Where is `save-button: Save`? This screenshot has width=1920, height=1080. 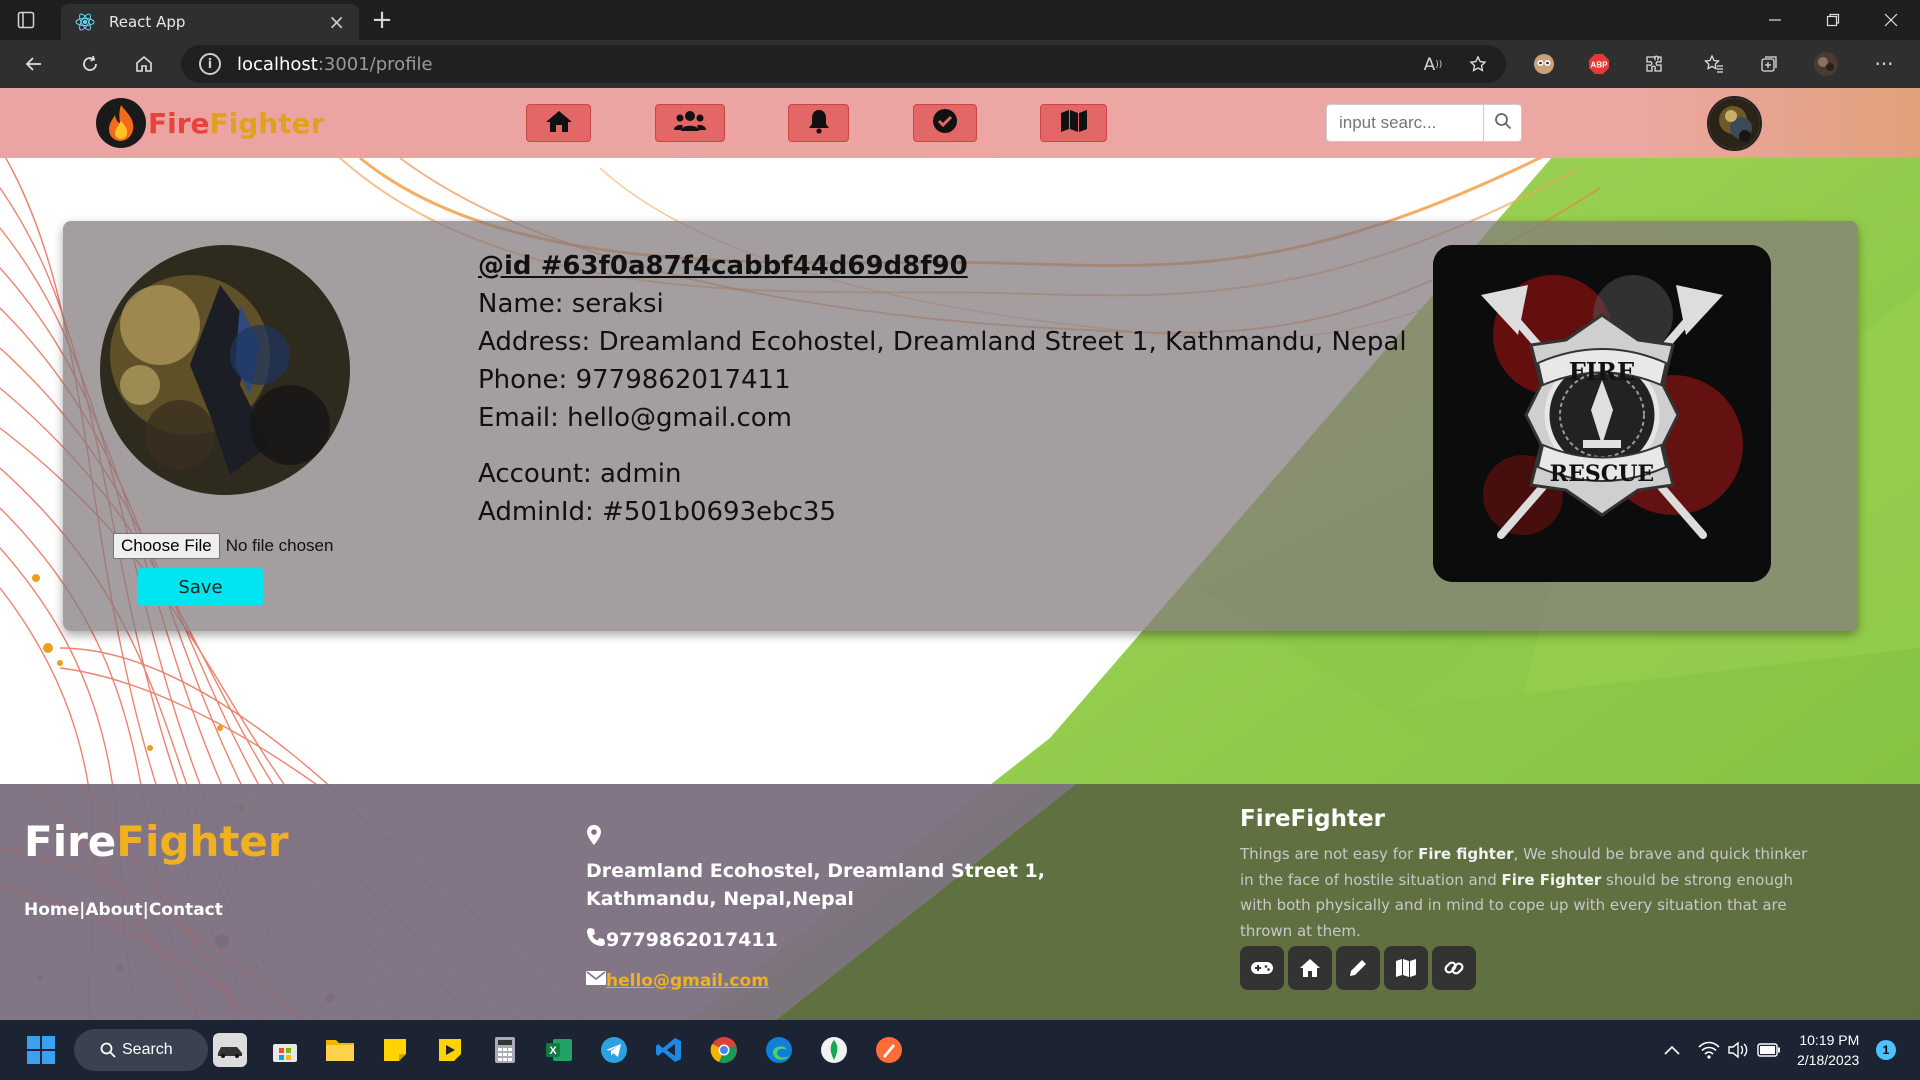 save-button: Save is located at coordinates (200, 587).